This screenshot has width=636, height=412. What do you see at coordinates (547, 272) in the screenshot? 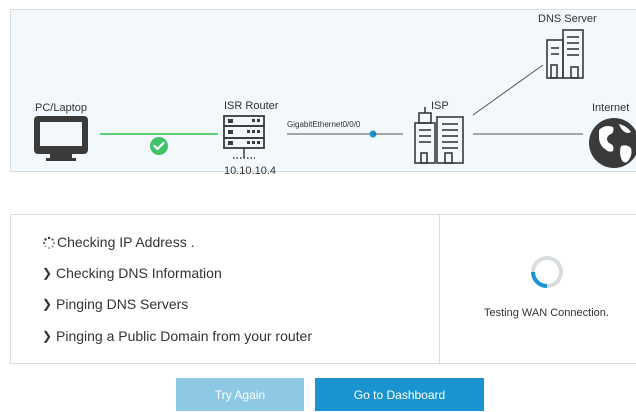
I see `spinner-icon` at bounding box center [547, 272].